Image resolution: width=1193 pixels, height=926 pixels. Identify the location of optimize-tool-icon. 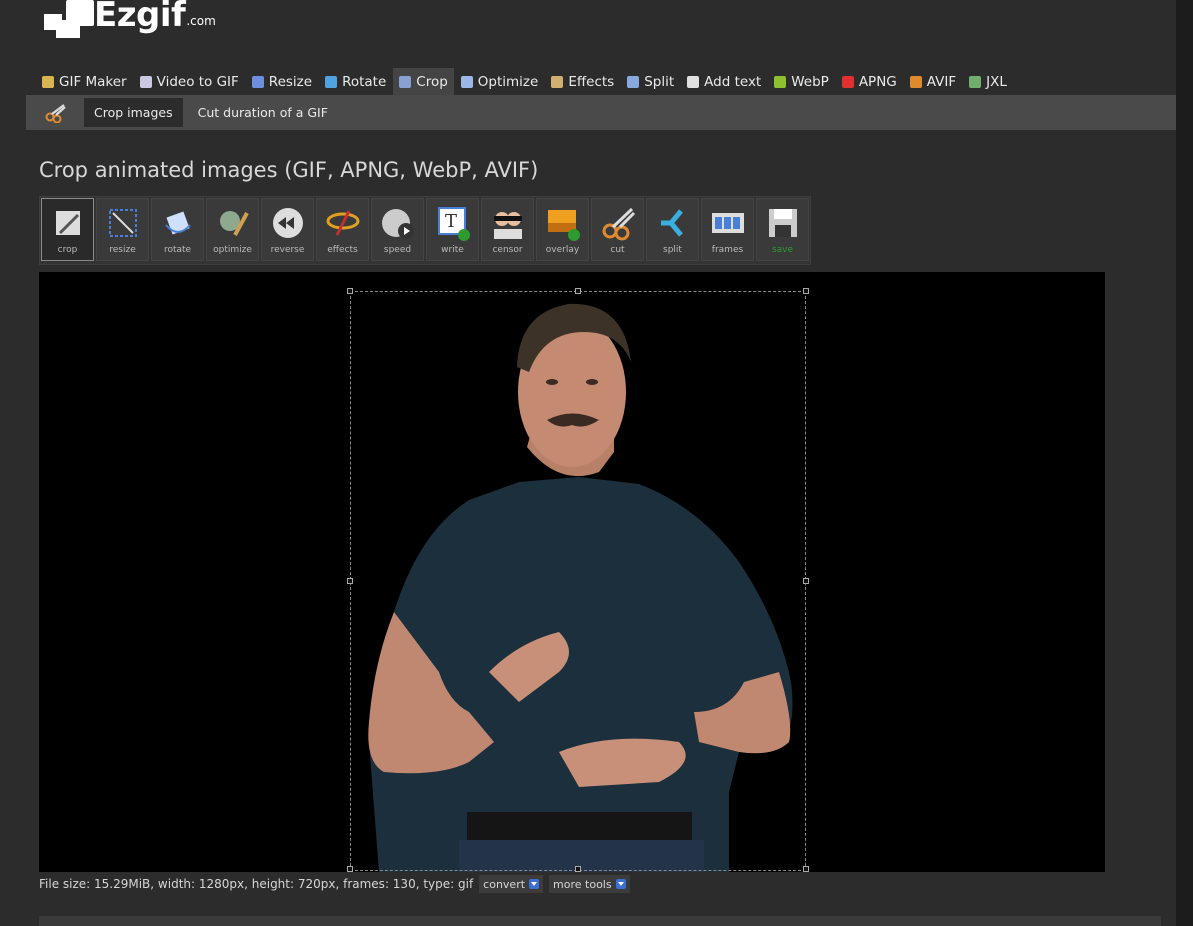
(234, 223).